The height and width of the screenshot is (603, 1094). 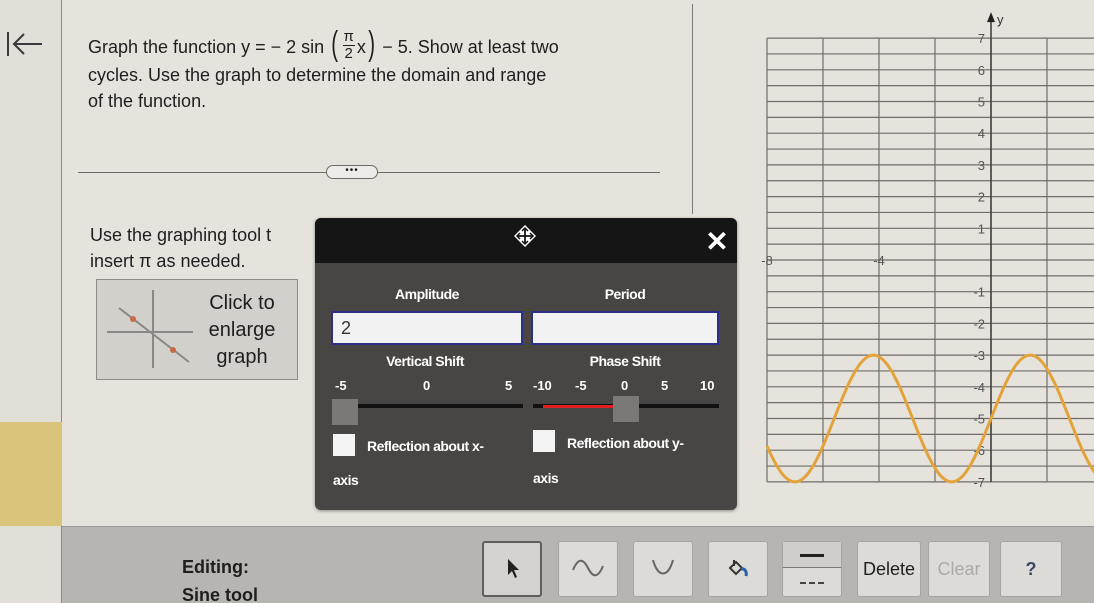 I want to click on current-tool-name: Sine tool, so click(x=220, y=594).